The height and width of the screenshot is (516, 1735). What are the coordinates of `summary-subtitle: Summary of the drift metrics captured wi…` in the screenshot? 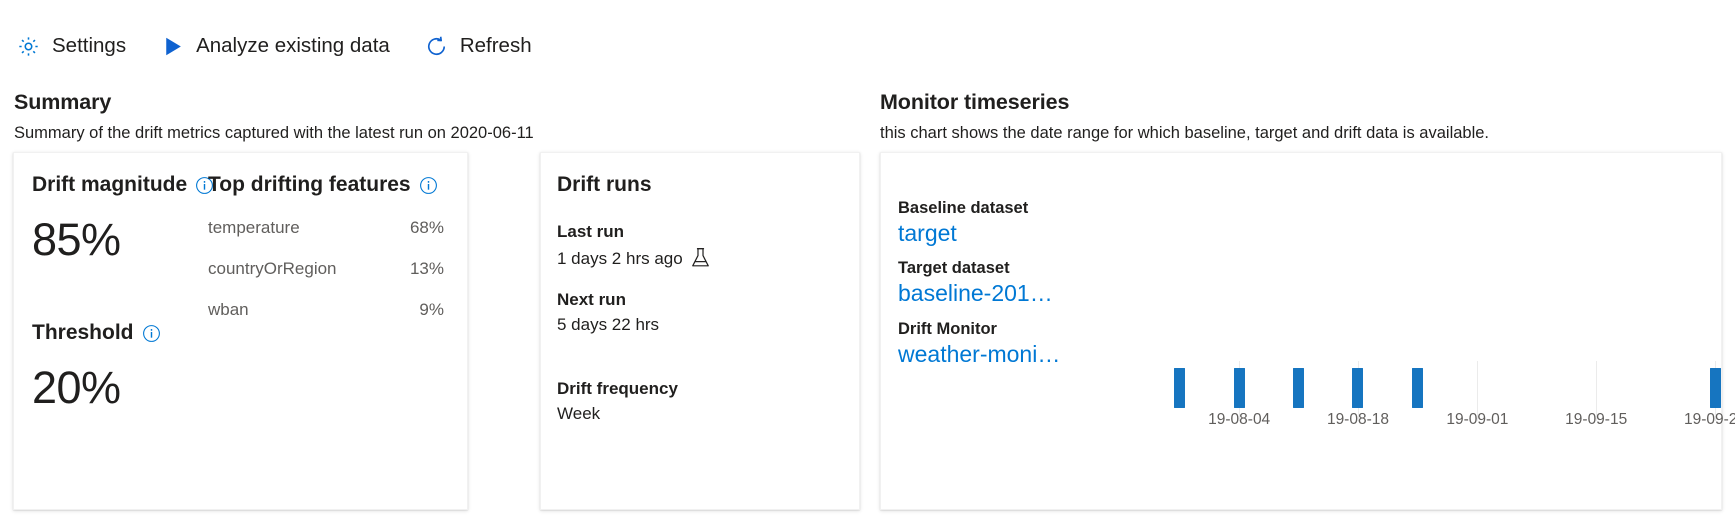 It's located at (274, 133).